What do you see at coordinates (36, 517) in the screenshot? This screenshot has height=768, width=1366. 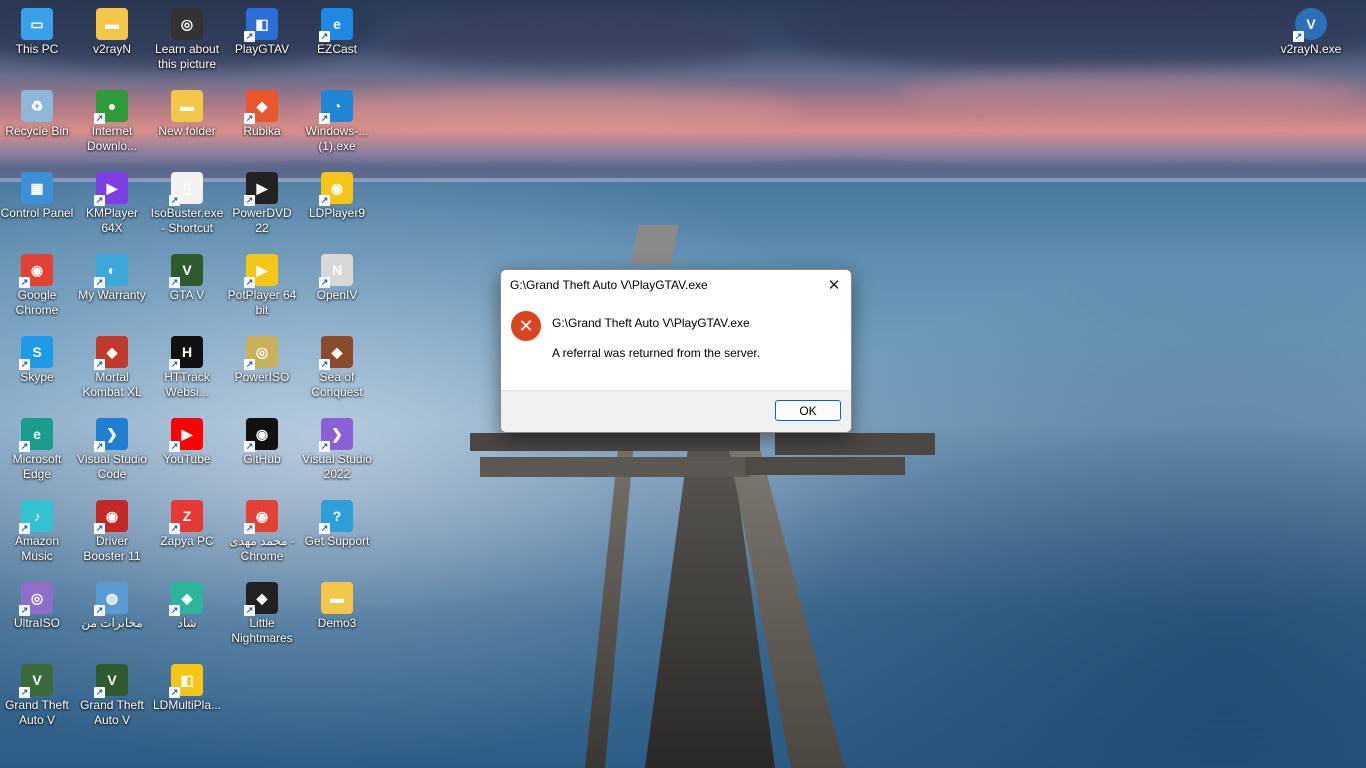 I see `app-icon: ♪ ↗` at bounding box center [36, 517].